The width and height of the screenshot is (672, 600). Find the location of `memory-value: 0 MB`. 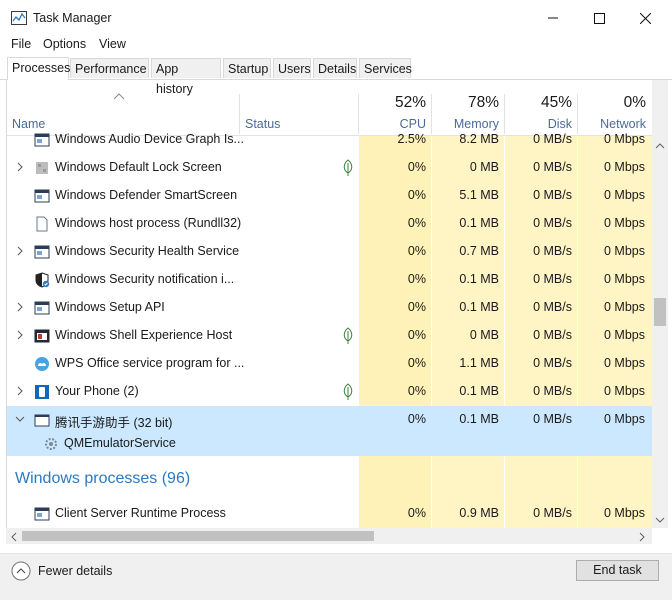

memory-value: 0 MB is located at coordinates (484, 335).